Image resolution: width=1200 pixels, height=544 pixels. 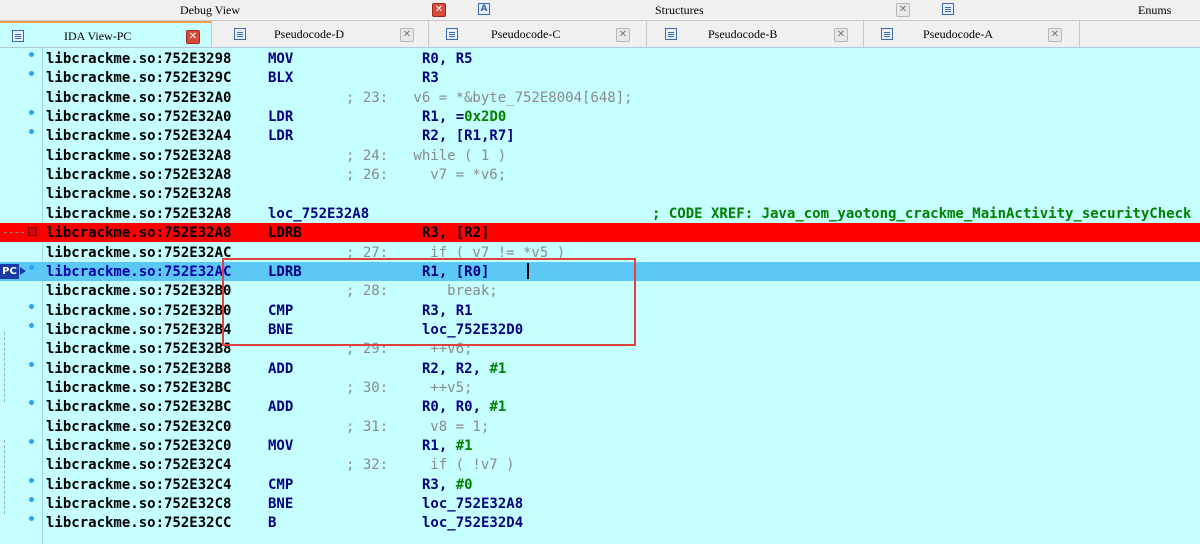 I want to click on tab-label: IDA View-PC, so click(x=98, y=36).